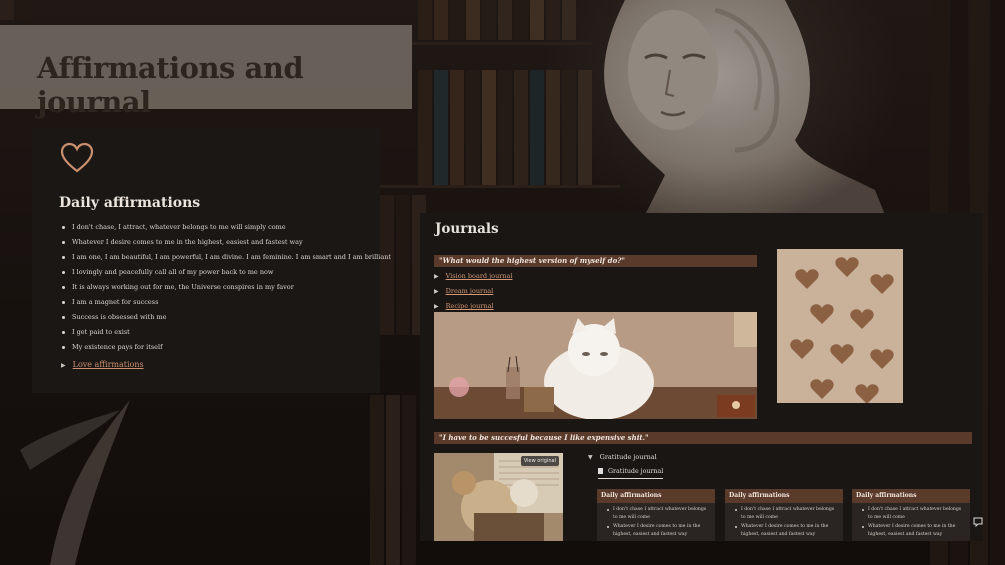 This screenshot has height=565, width=1005. What do you see at coordinates (470, 291) in the screenshot?
I see `dream-journal-link: Dream journal` at bounding box center [470, 291].